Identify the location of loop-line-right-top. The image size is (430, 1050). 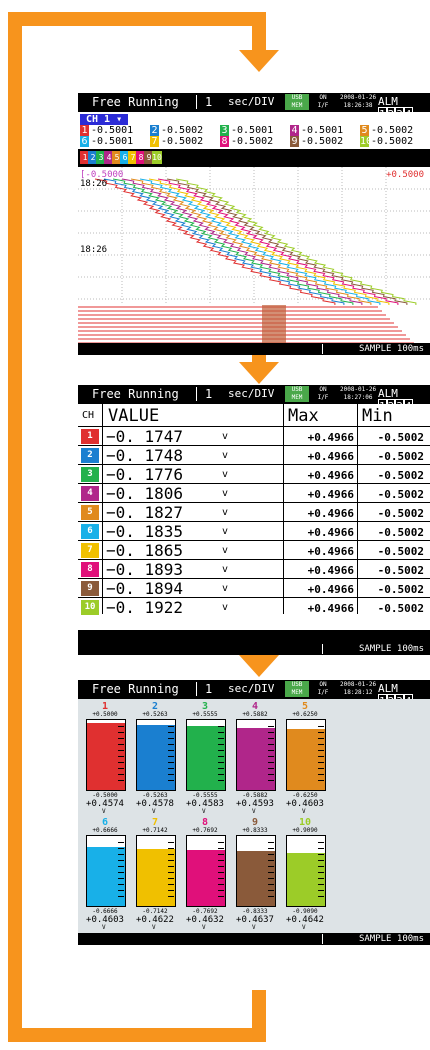
(259, 31).